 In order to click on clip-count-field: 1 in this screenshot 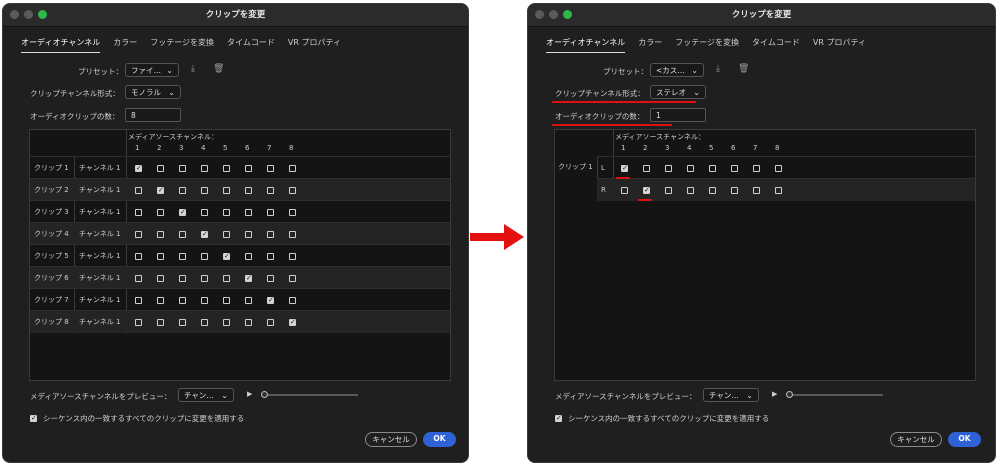, I will do `click(678, 115)`.